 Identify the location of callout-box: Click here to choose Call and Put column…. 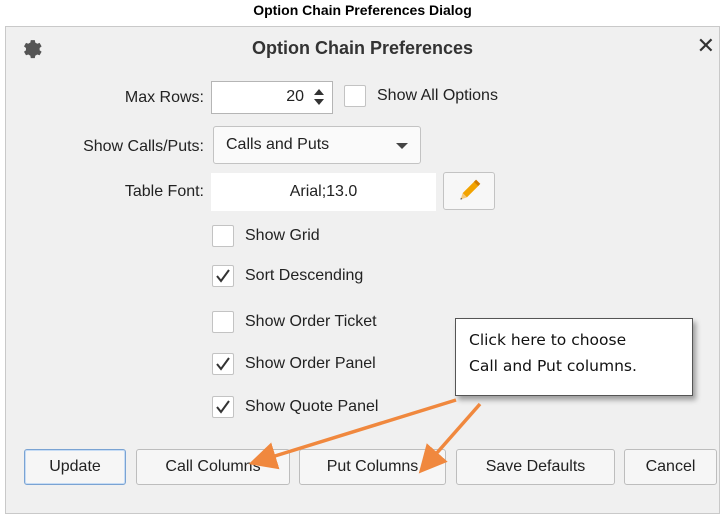
(574, 357).